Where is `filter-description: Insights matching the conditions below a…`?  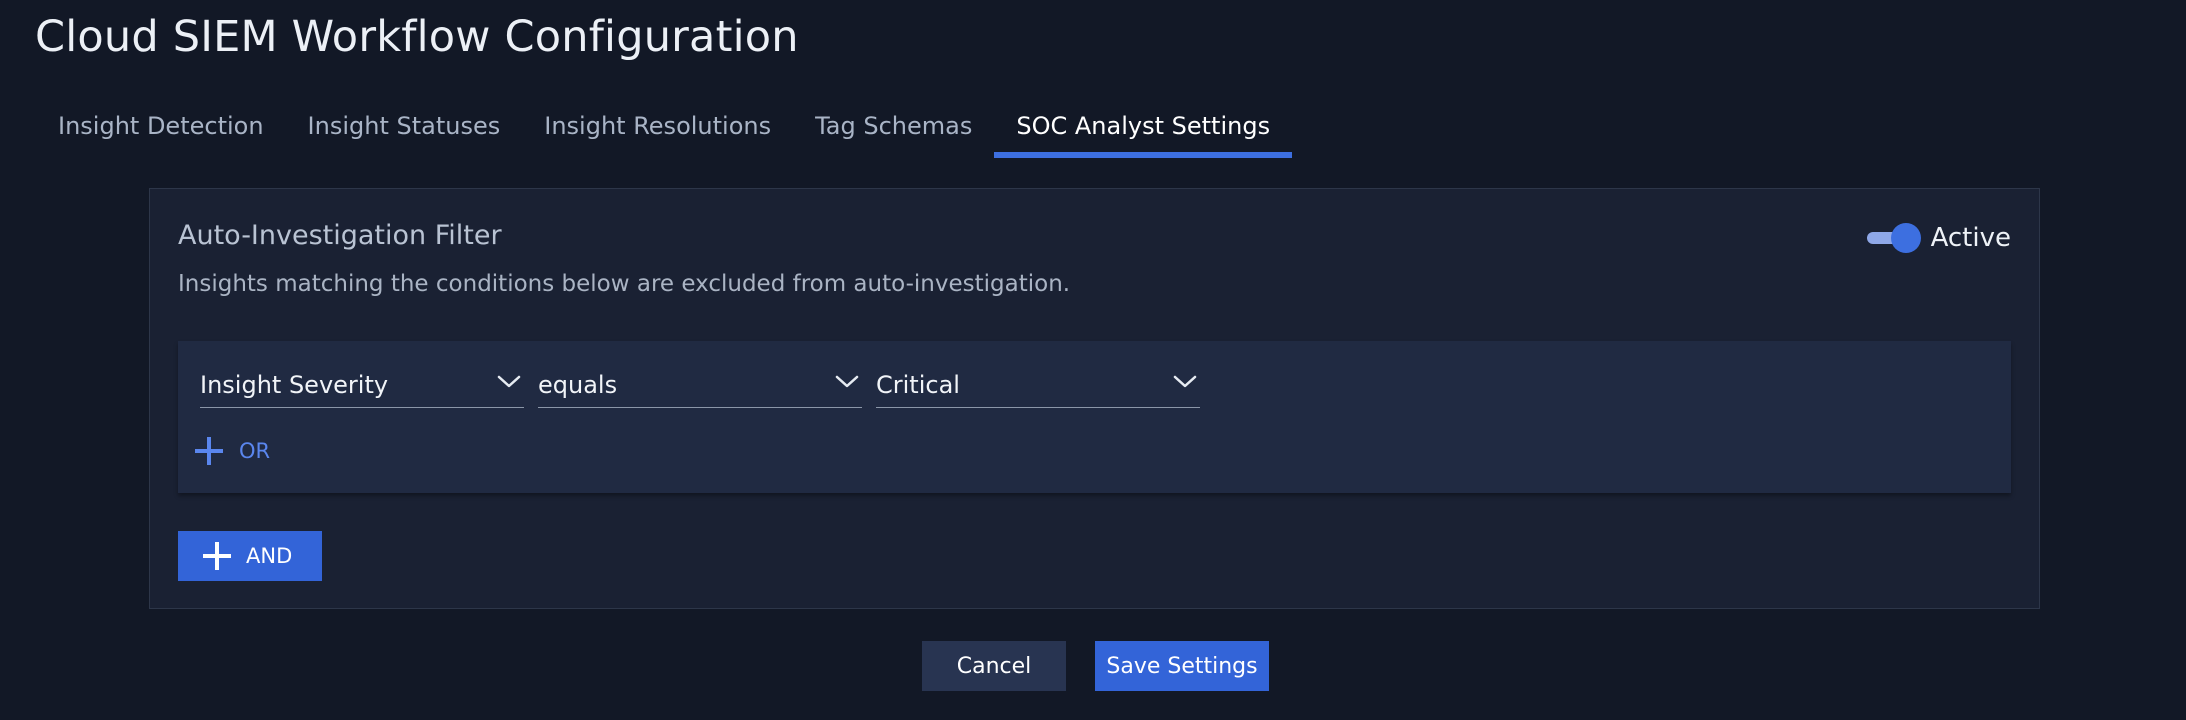 filter-description: Insights matching the conditions below a… is located at coordinates (624, 284).